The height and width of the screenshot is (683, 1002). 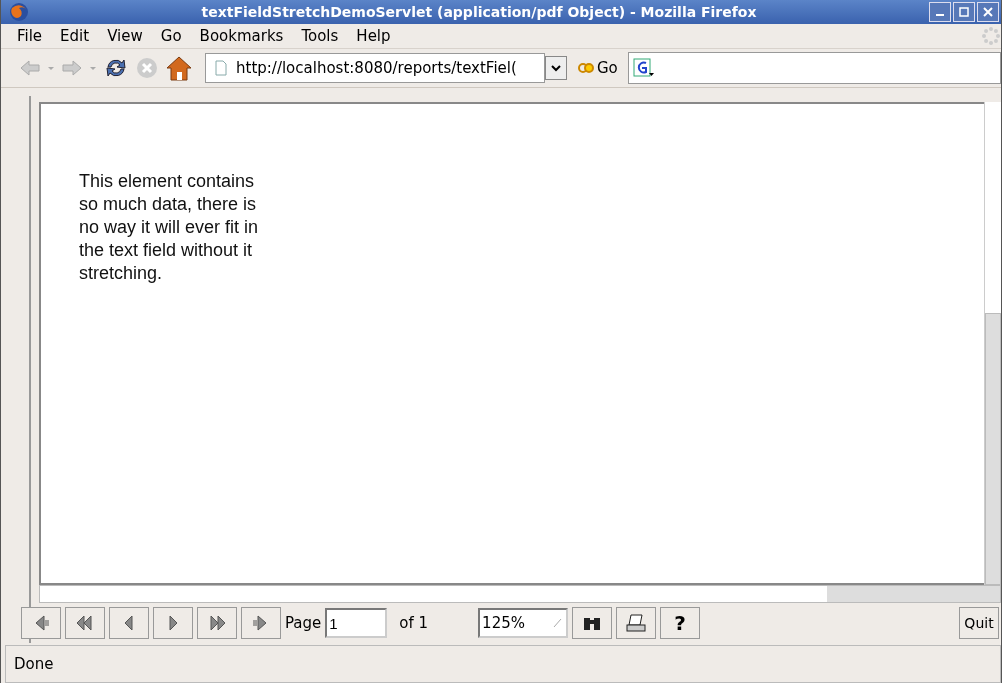 What do you see at coordinates (169, 227) in the screenshot?
I see `text-line: no way it will ever fit in` at bounding box center [169, 227].